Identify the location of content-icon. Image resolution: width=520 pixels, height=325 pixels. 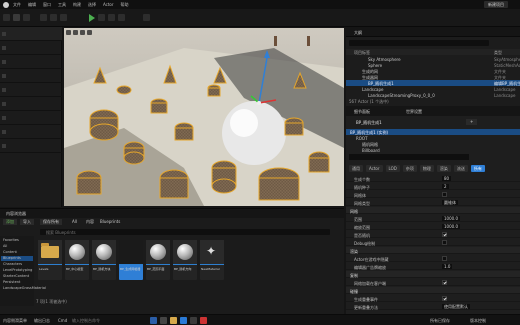
(26, 17).